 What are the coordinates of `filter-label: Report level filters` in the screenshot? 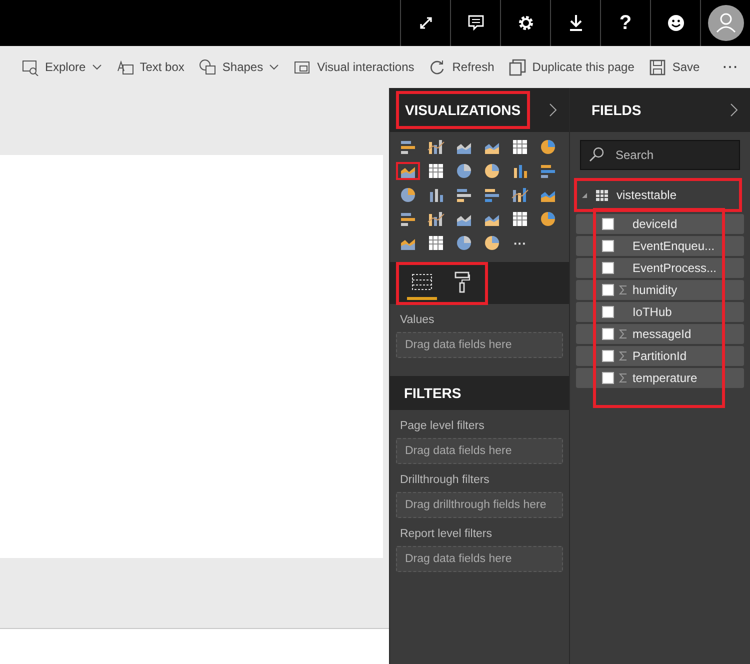 It's located at (445, 534).